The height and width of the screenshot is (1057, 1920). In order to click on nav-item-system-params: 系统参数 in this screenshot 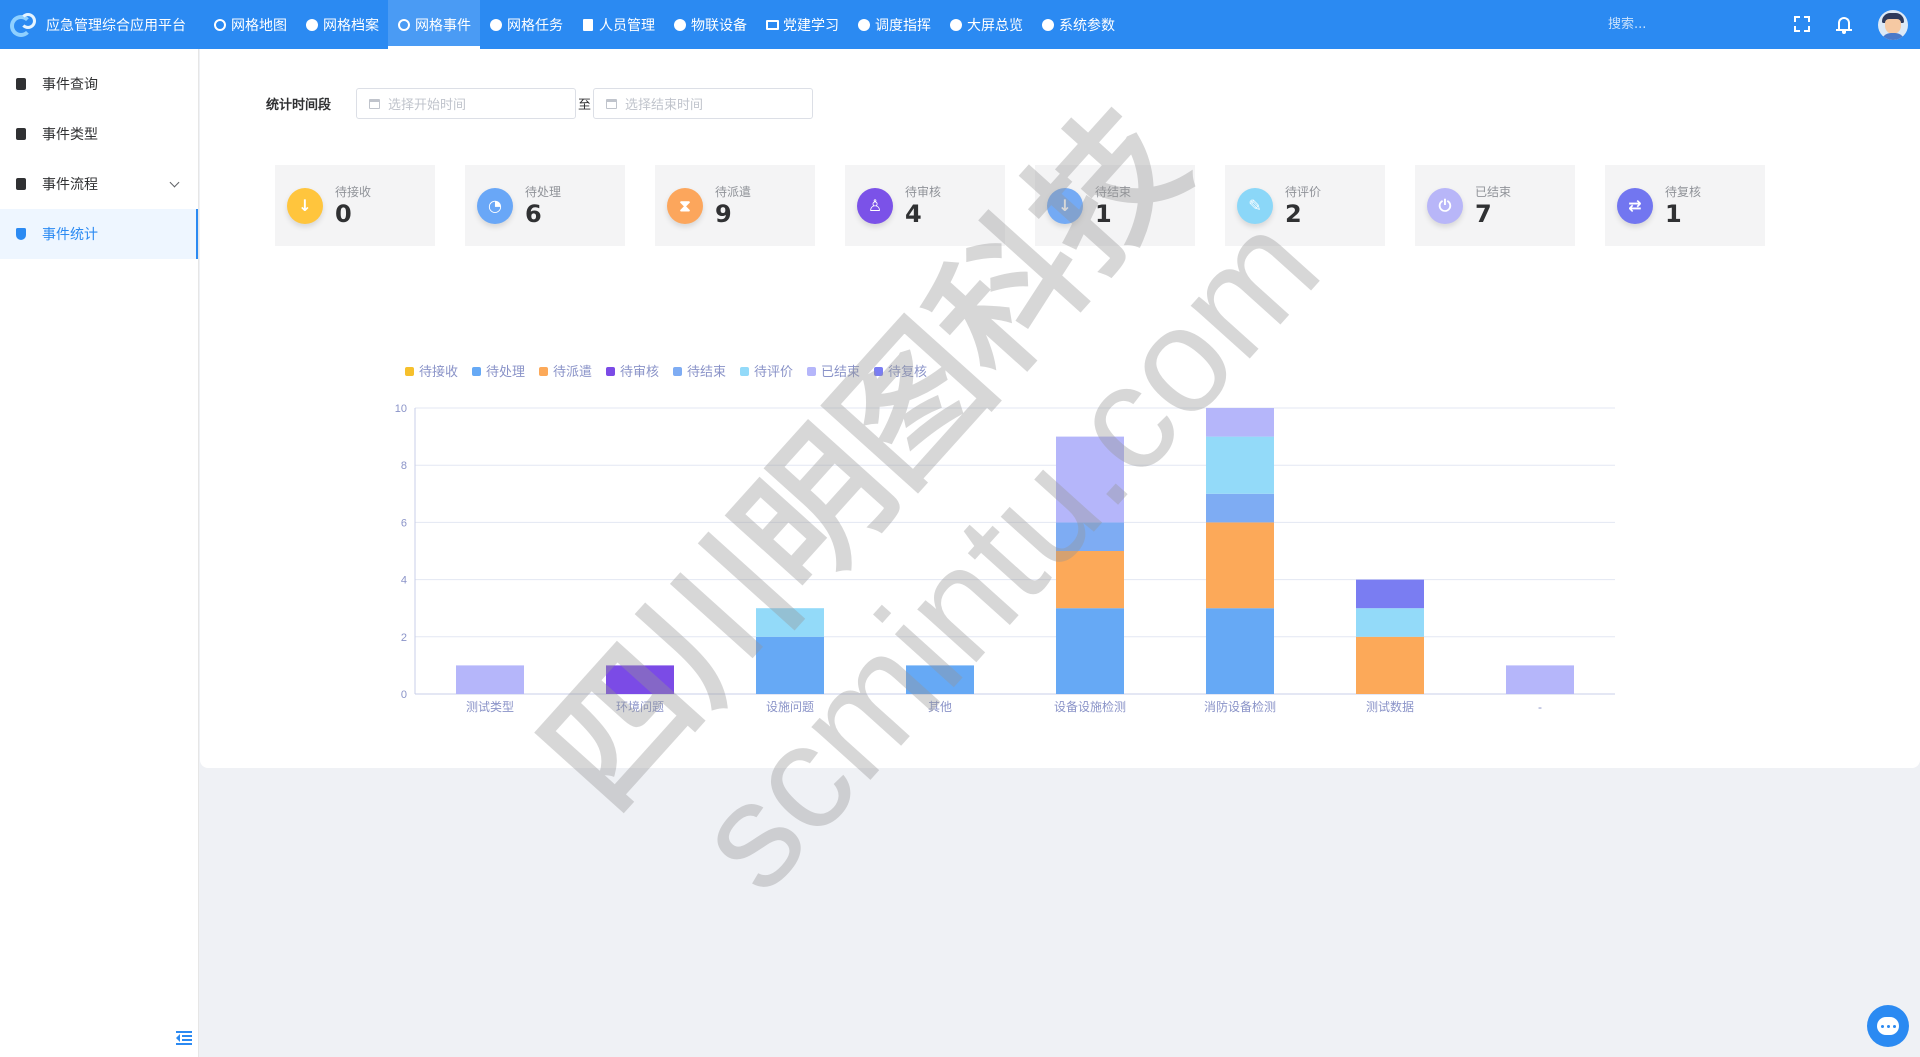, I will do `click(1078, 24)`.